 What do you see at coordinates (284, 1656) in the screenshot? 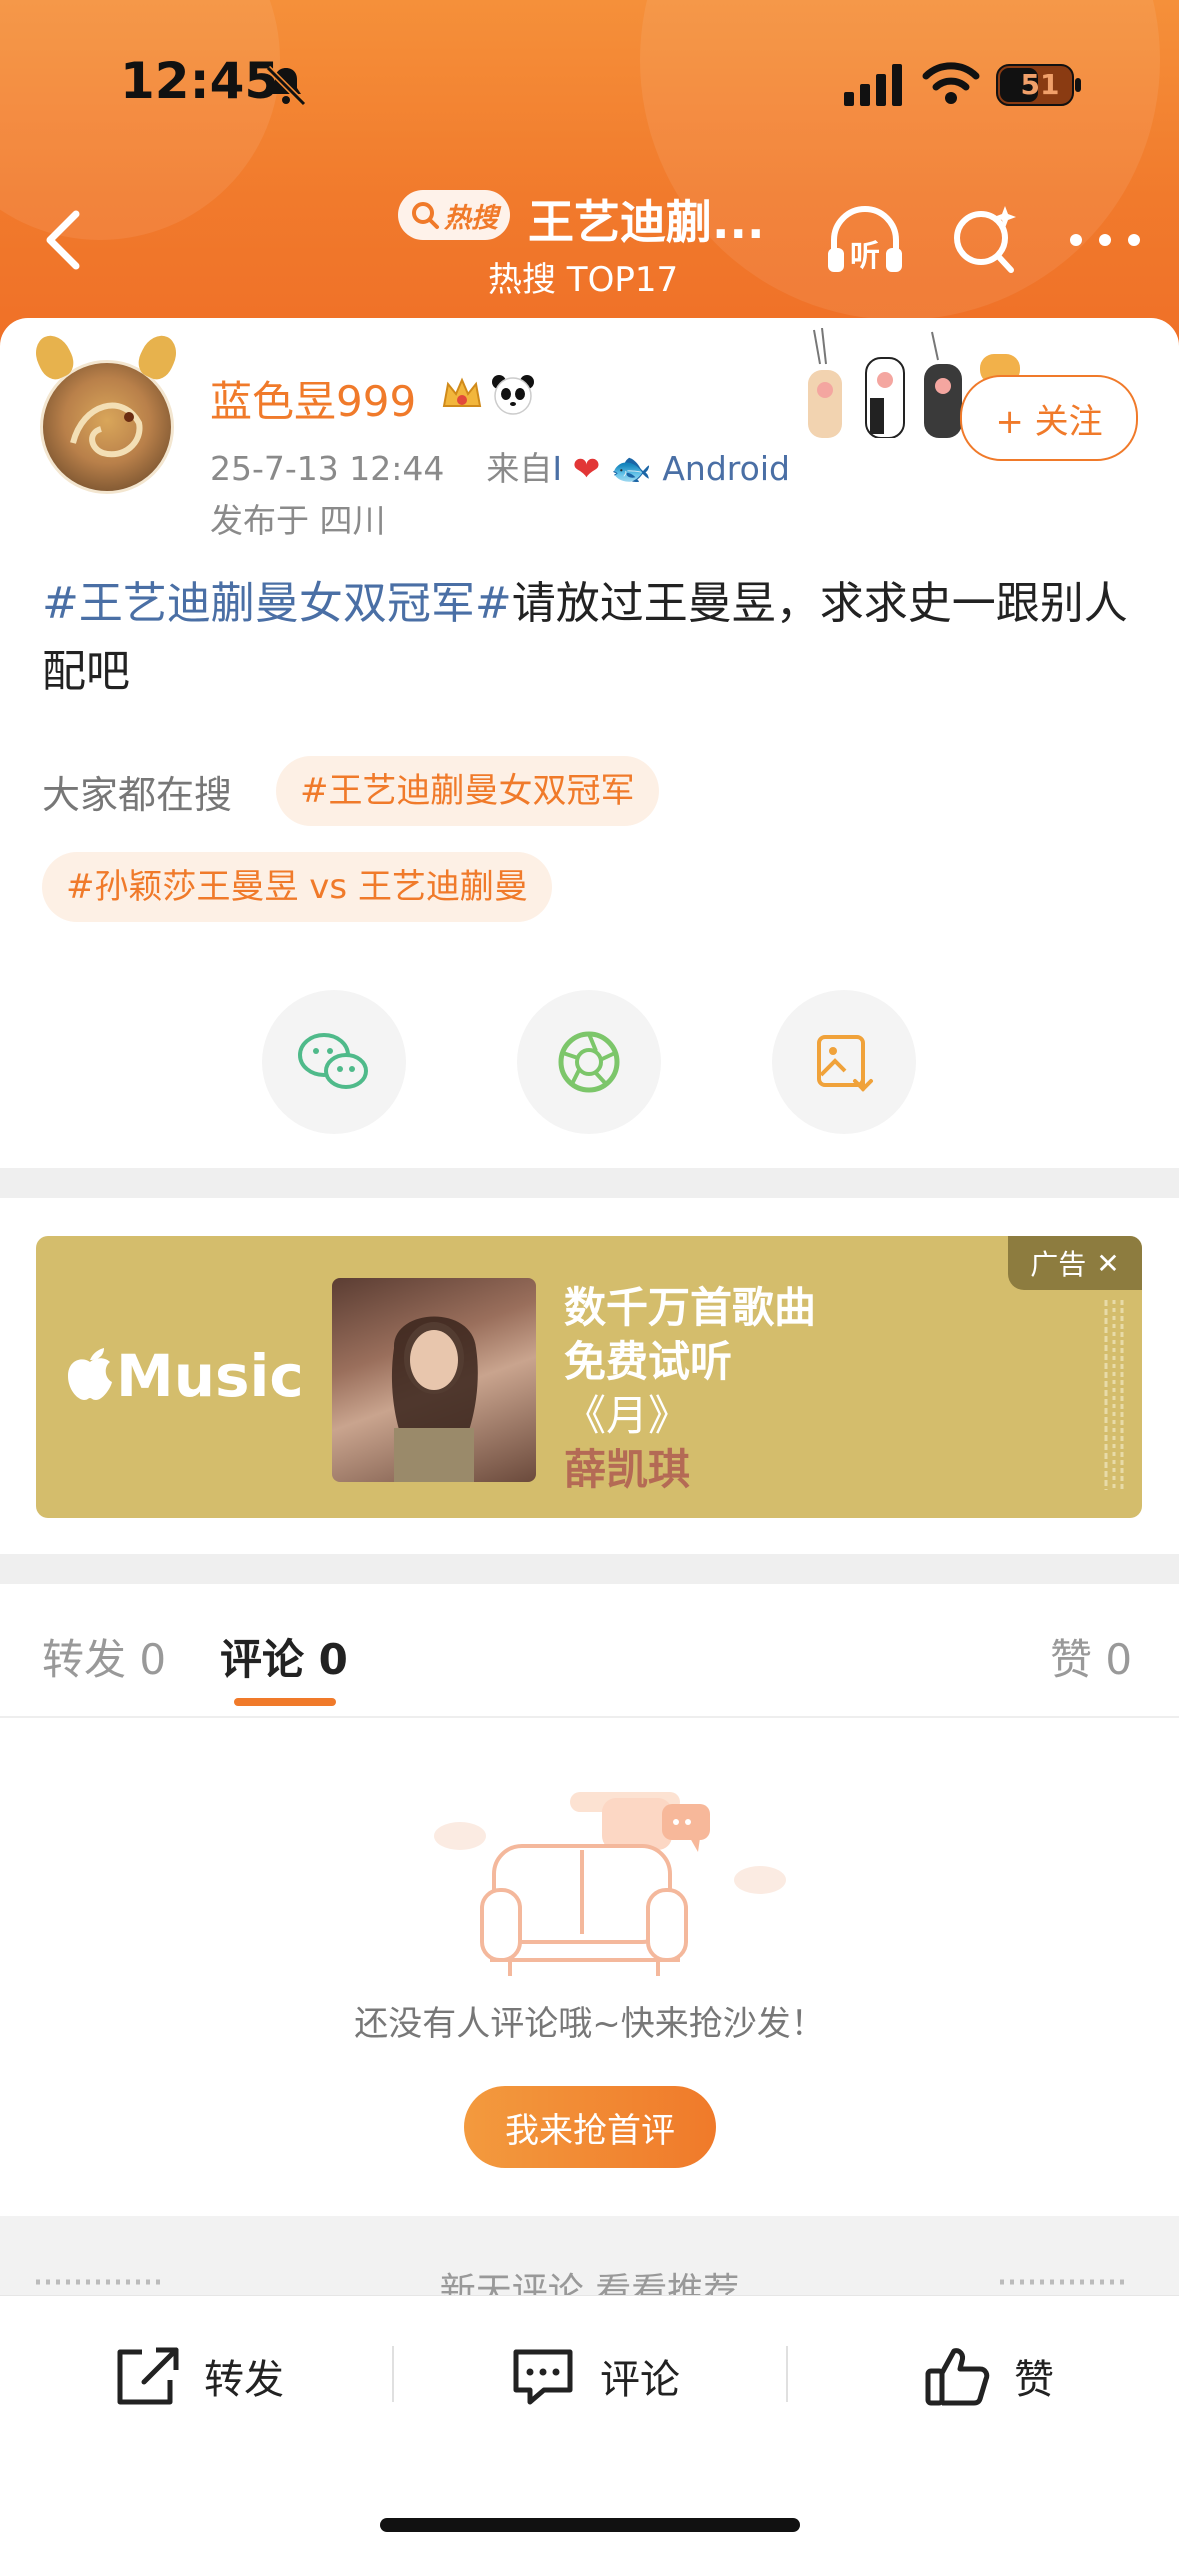
I see `tab-comment: 评论 0` at bounding box center [284, 1656].